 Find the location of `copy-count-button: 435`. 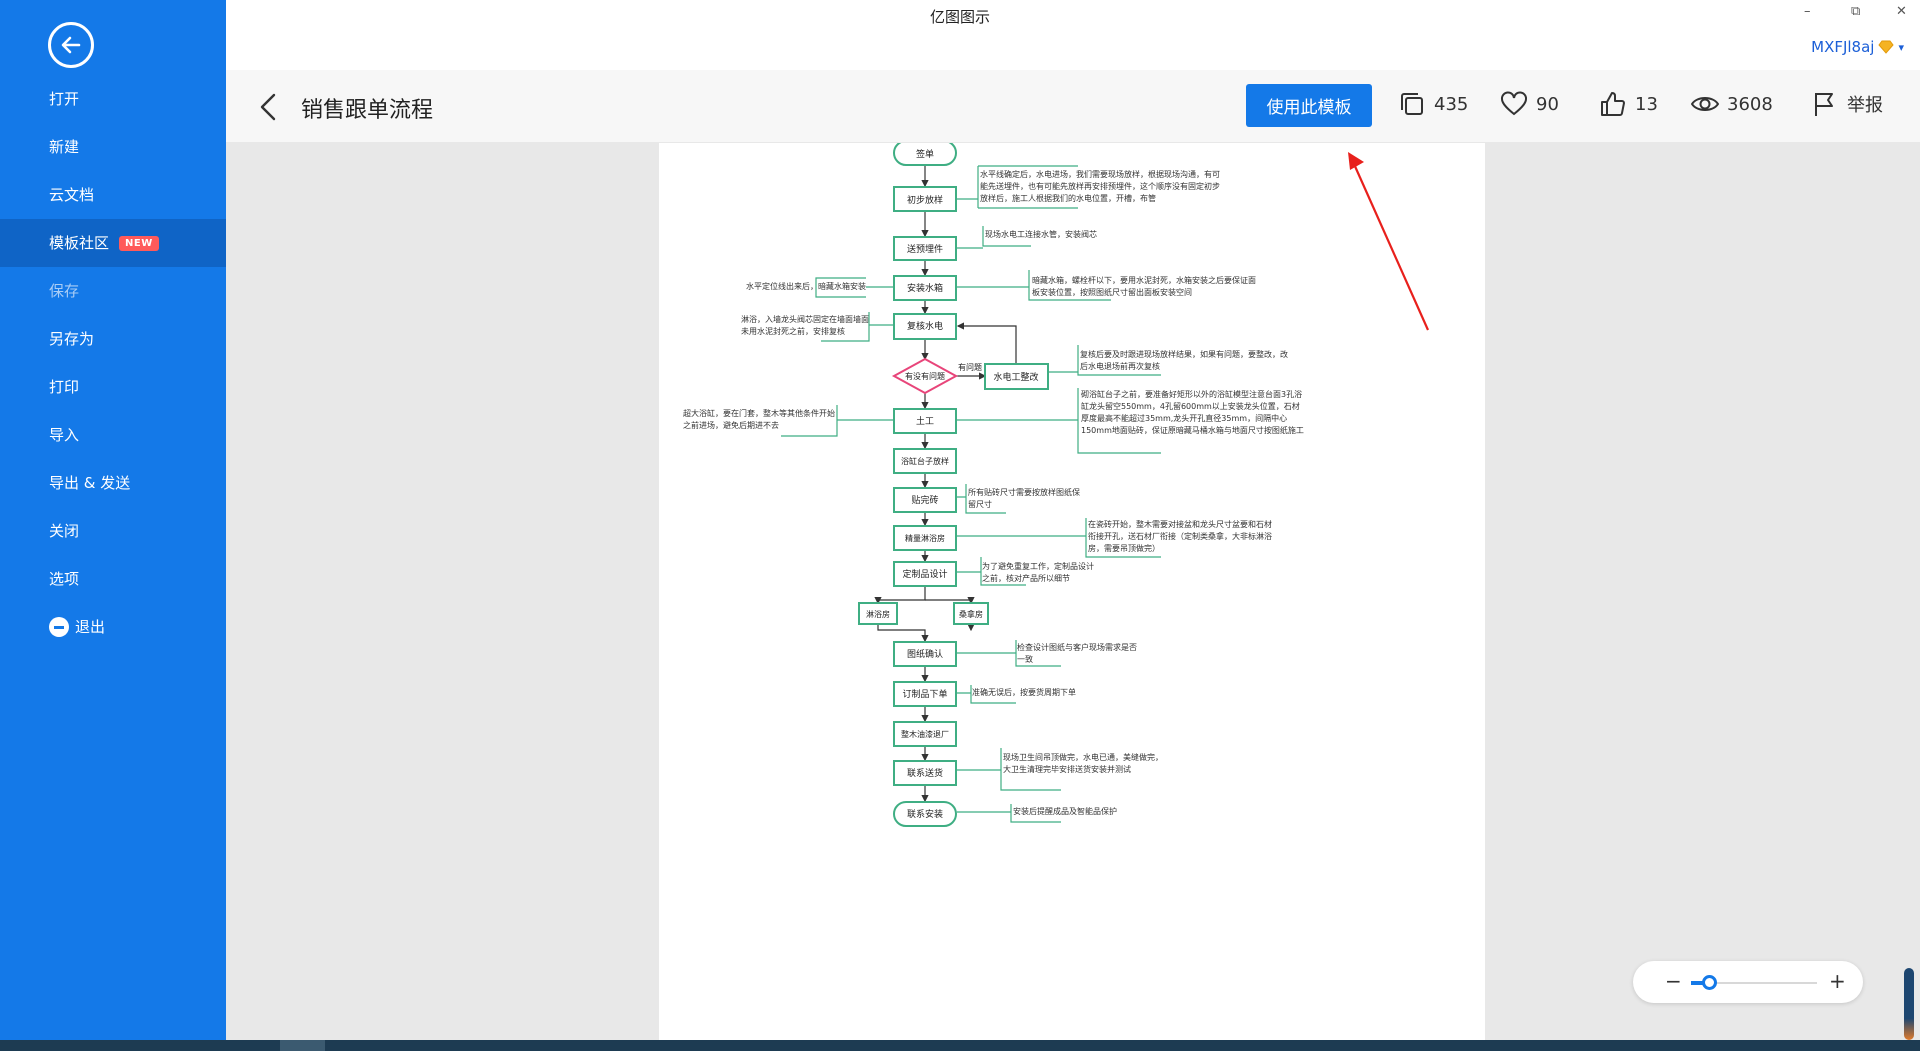

copy-count-button: 435 is located at coordinates (1433, 104).